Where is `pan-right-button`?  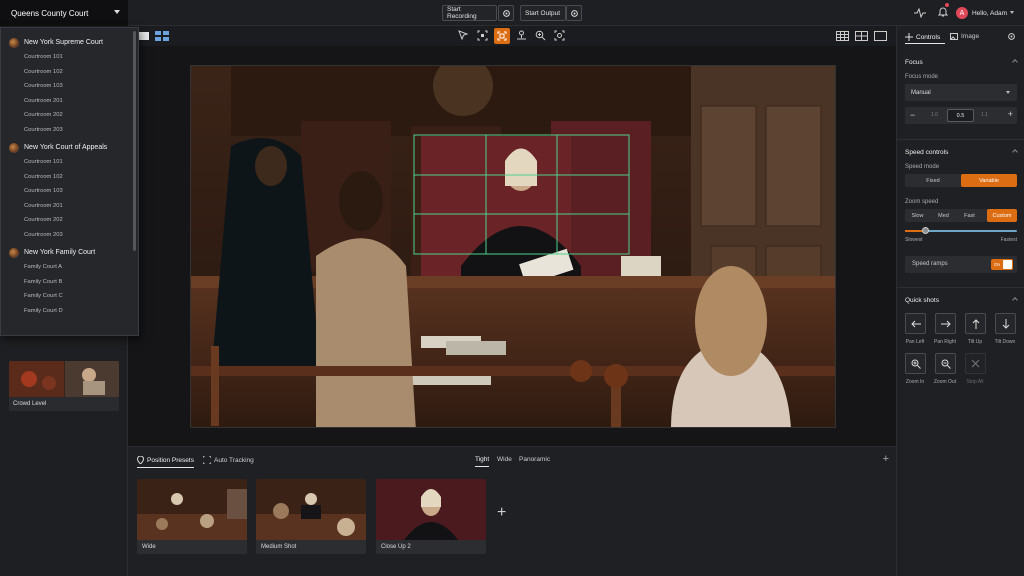 pan-right-button is located at coordinates (945, 323).